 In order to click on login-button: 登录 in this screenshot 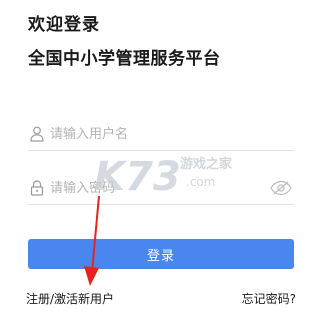, I will do `click(161, 254)`.